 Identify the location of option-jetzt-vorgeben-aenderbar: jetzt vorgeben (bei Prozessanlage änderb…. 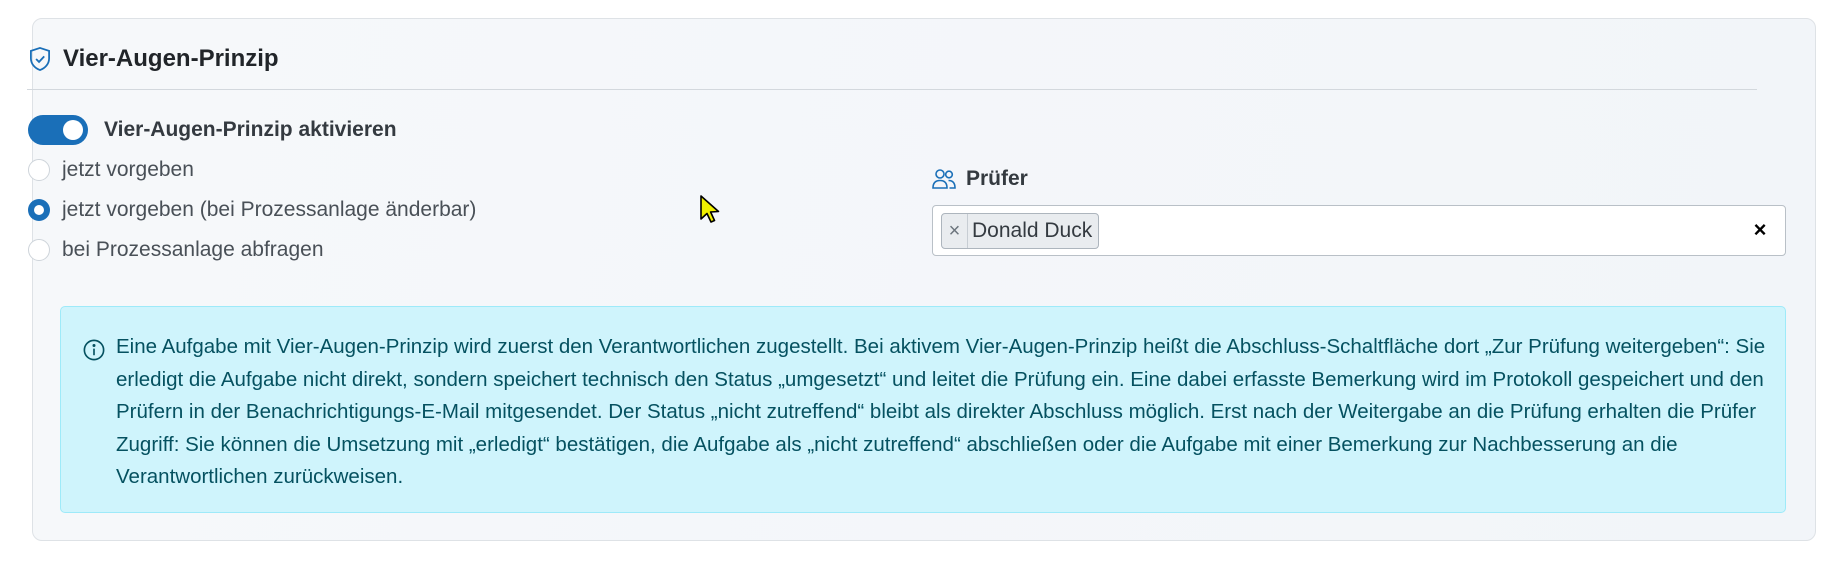
(252, 210).